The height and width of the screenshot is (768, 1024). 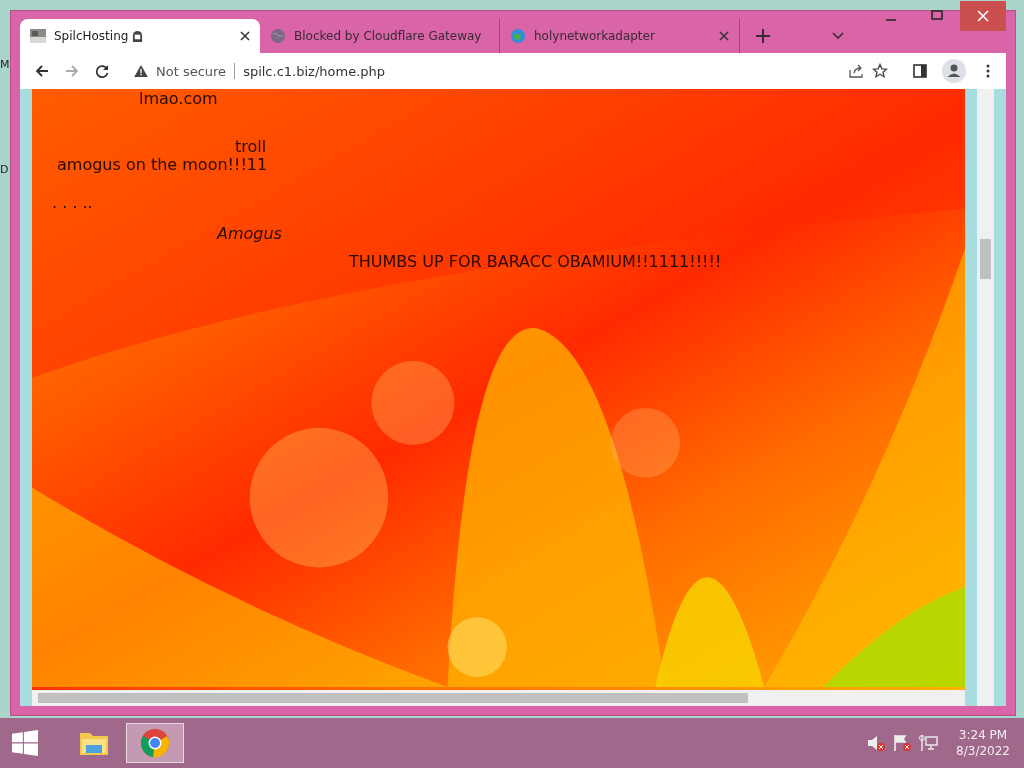 What do you see at coordinates (42, 71) in the screenshot?
I see `back-icon` at bounding box center [42, 71].